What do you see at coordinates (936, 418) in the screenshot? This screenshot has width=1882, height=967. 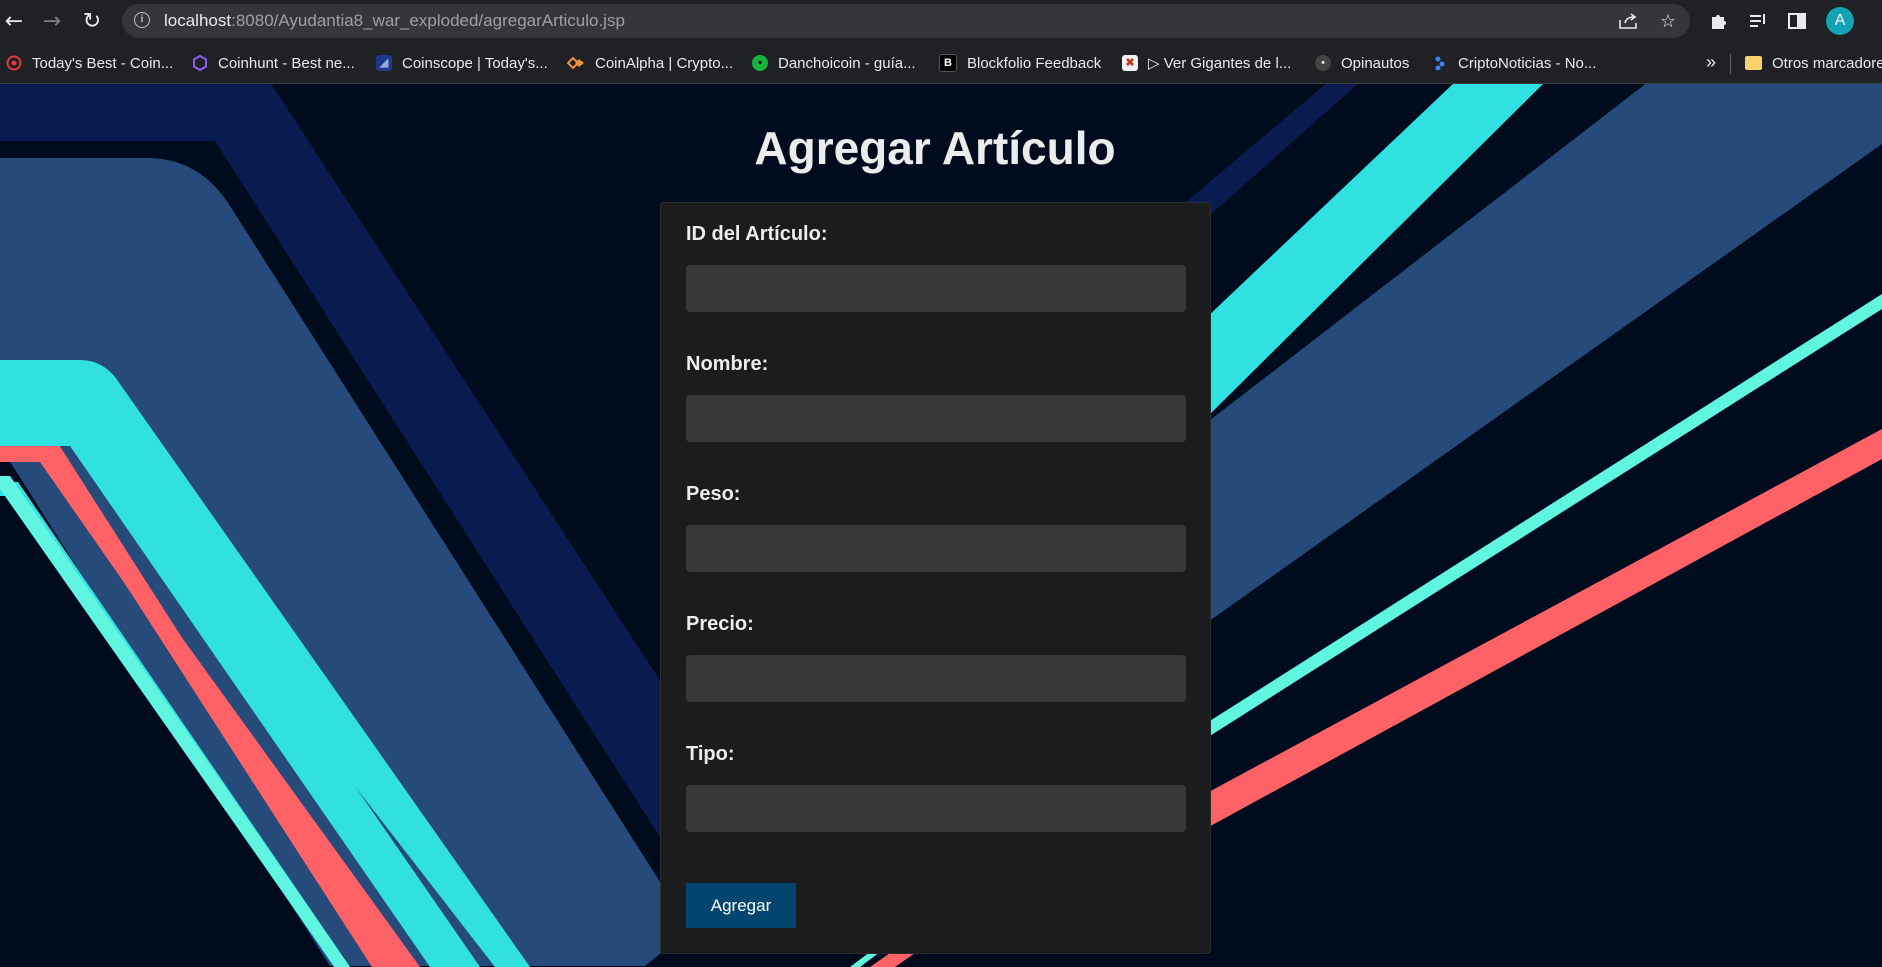 I see `name-input` at bounding box center [936, 418].